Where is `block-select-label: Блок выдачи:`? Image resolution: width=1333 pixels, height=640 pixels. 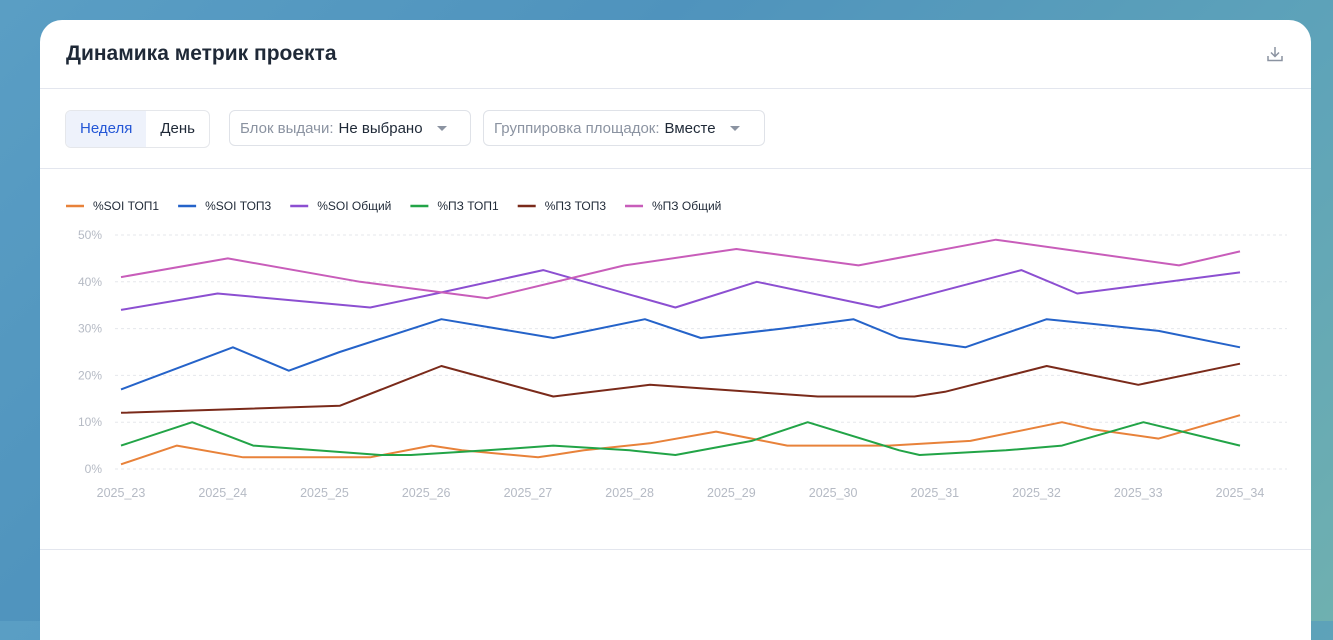 block-select-label: Блок выдачи: is located at coordinates (287, 128).